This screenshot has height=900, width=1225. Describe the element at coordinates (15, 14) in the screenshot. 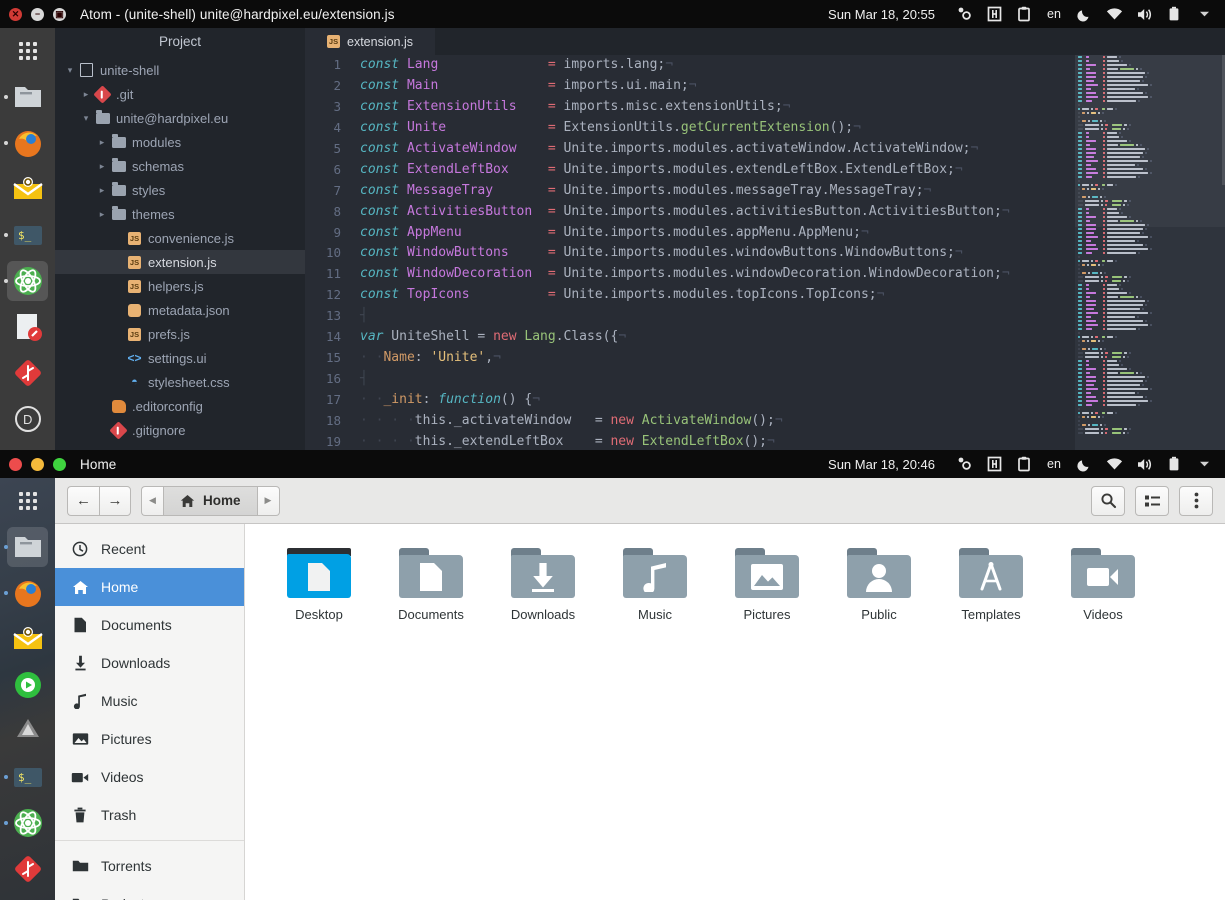

I see `close-button: ✕` at that location.